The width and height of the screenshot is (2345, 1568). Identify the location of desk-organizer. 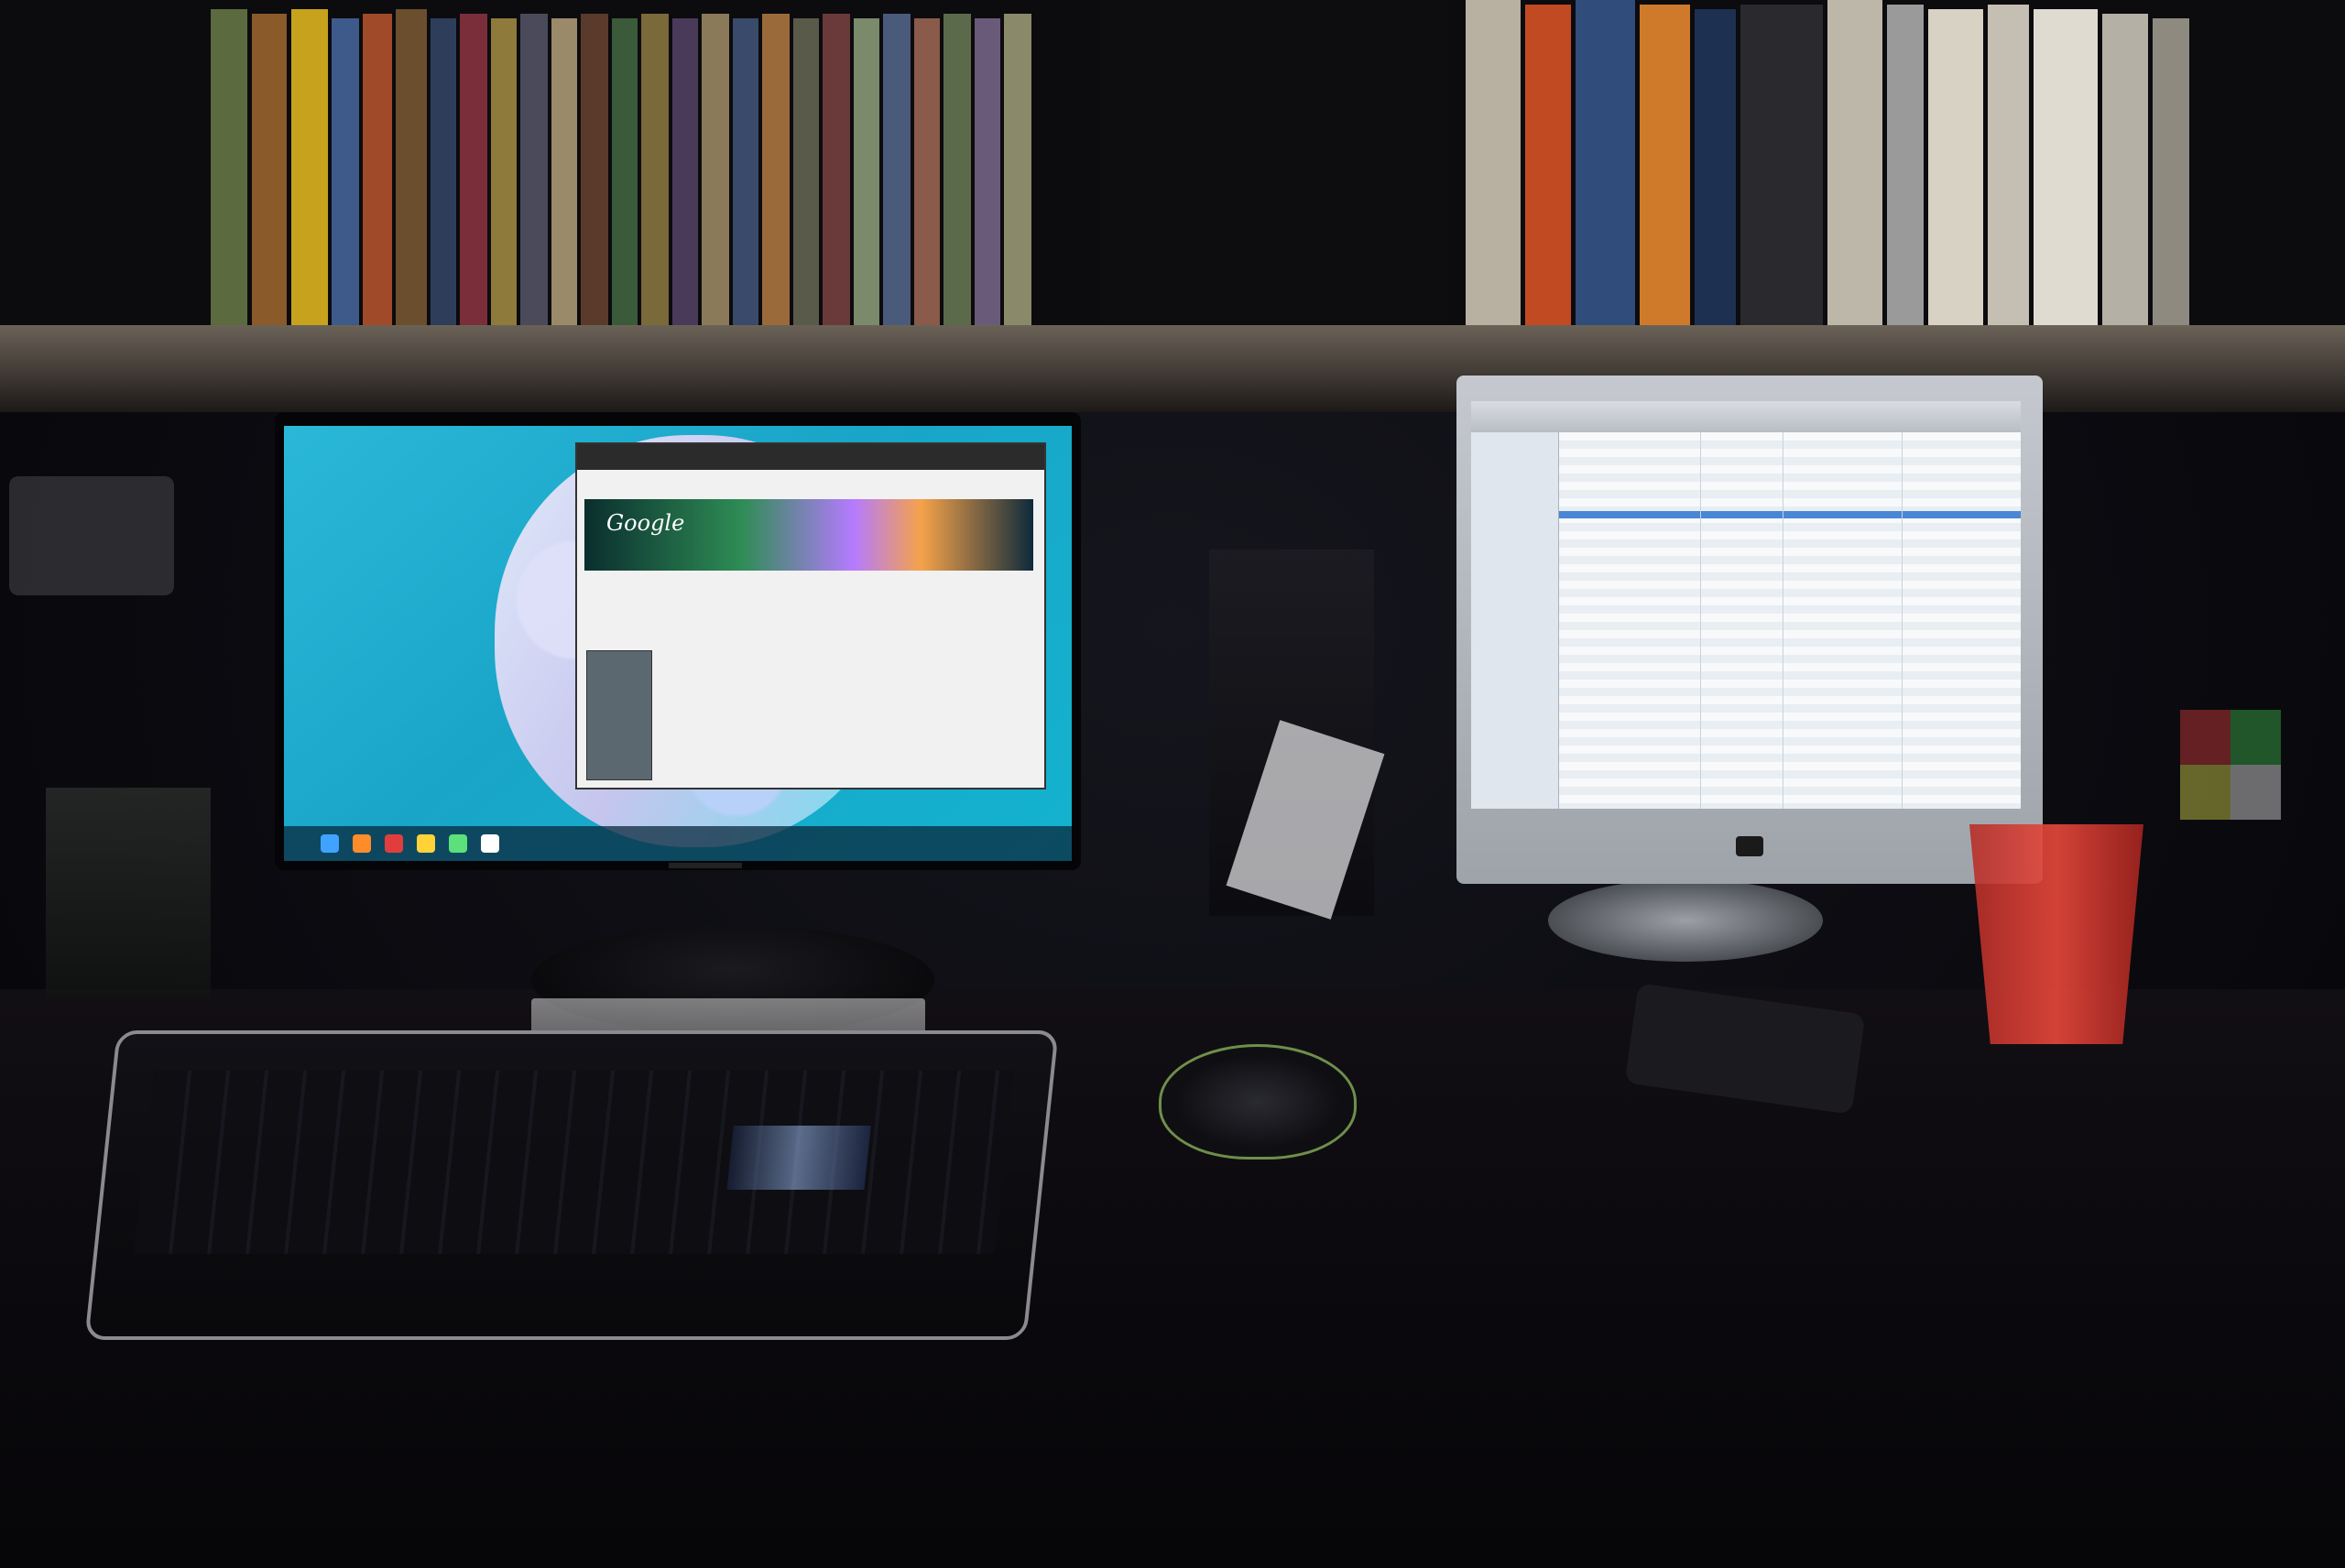
(128, 893).